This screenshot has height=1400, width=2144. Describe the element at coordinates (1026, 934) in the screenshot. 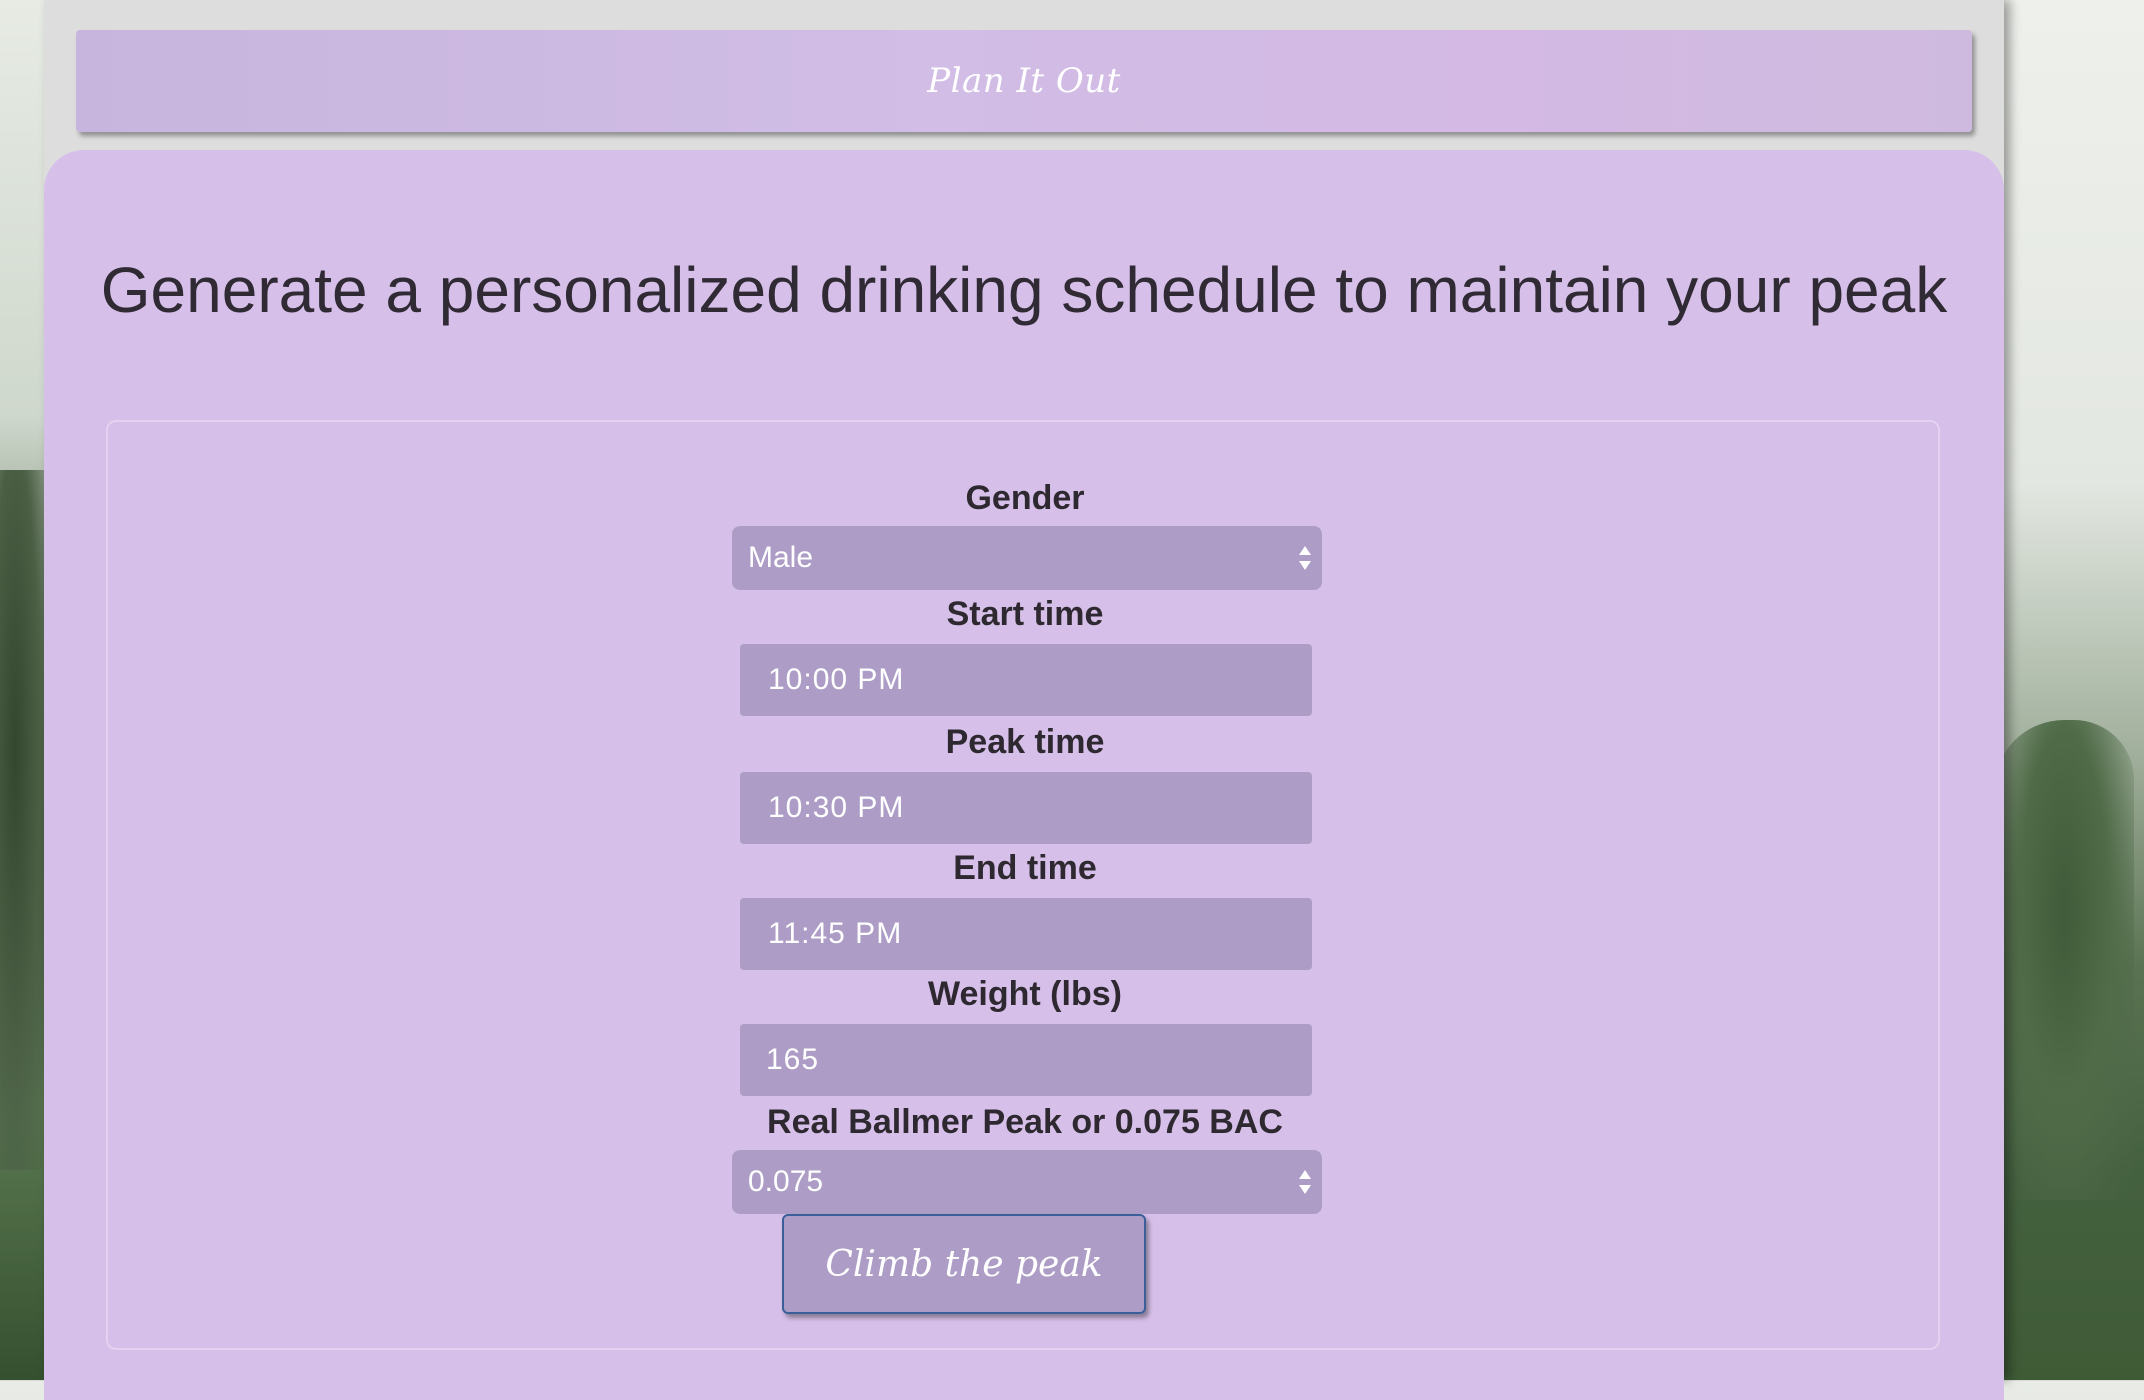

I see `end-time-input: 11:45 PM` at that location.